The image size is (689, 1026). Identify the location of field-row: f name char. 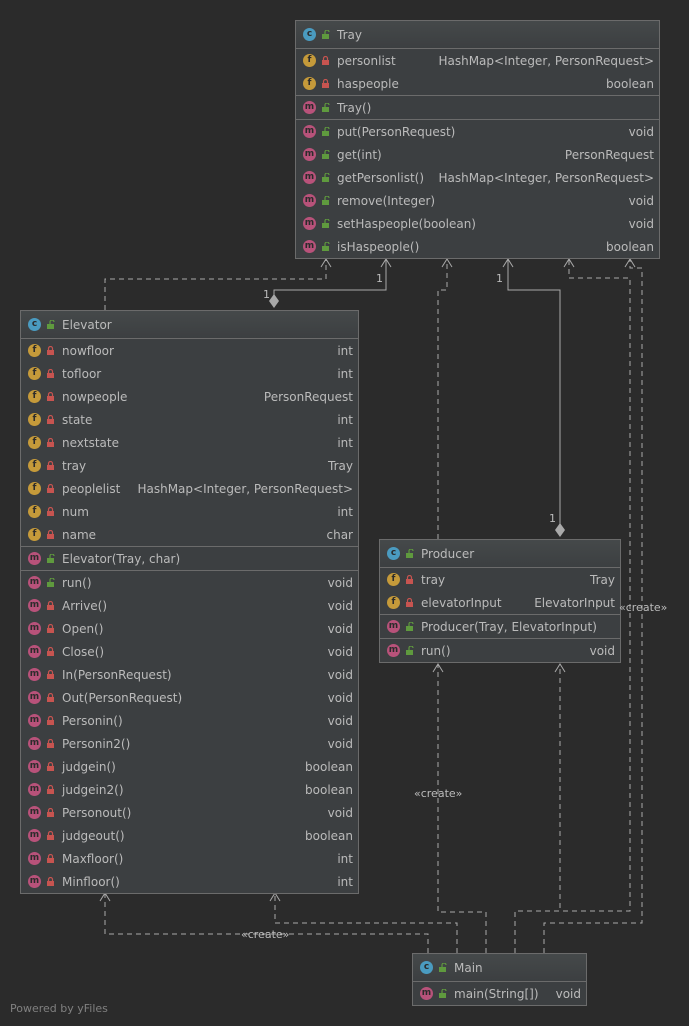
(189, 534).